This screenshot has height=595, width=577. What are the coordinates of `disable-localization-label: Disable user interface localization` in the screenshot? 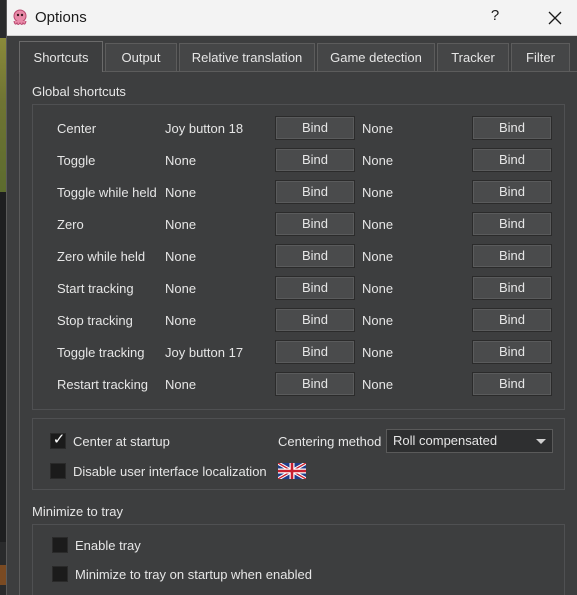 It's located at (170, 471).